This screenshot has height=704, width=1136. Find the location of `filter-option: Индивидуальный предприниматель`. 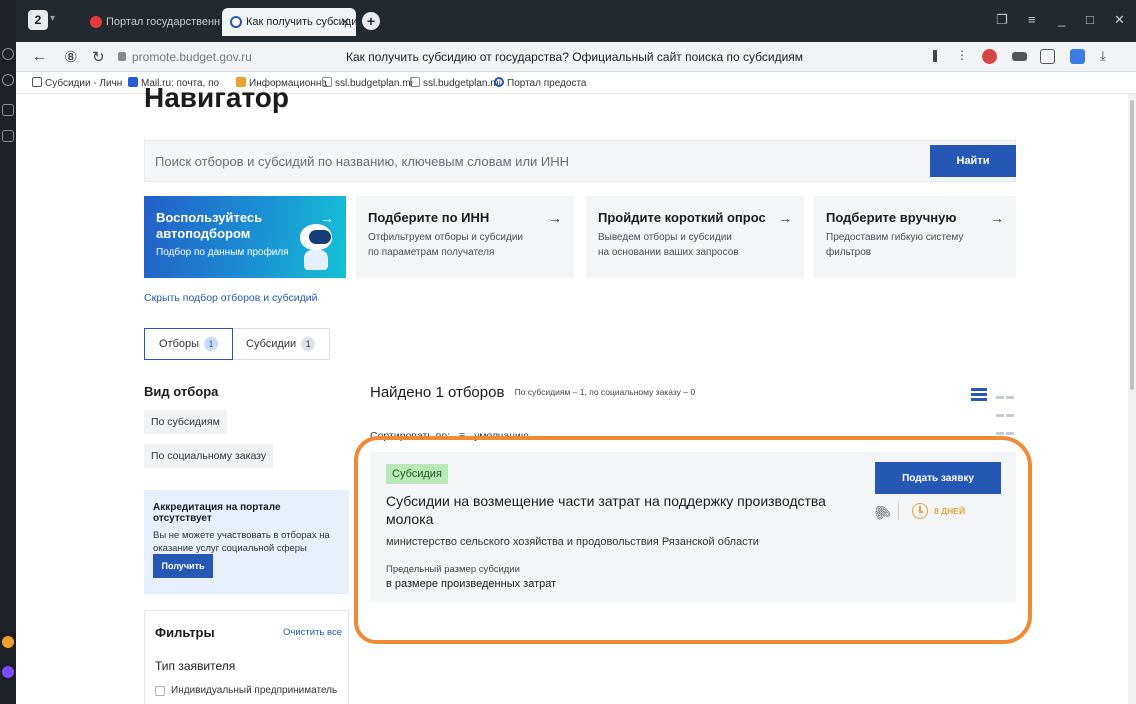

filter-option: Индивидуальный предприниматель is located at coordinates (246, 690).